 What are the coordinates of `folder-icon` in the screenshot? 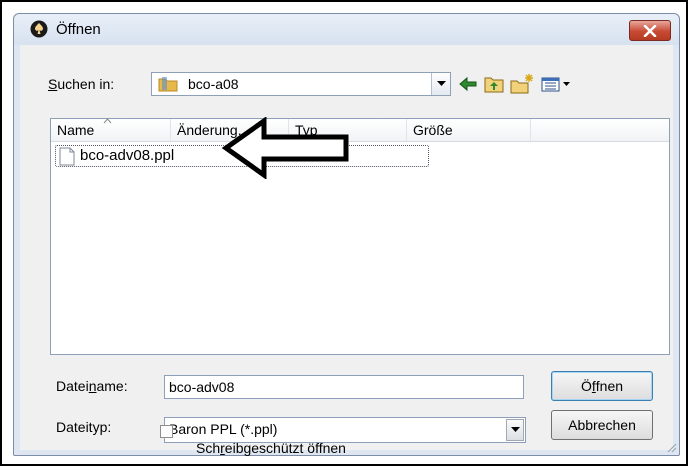 It's located at (168, 84).